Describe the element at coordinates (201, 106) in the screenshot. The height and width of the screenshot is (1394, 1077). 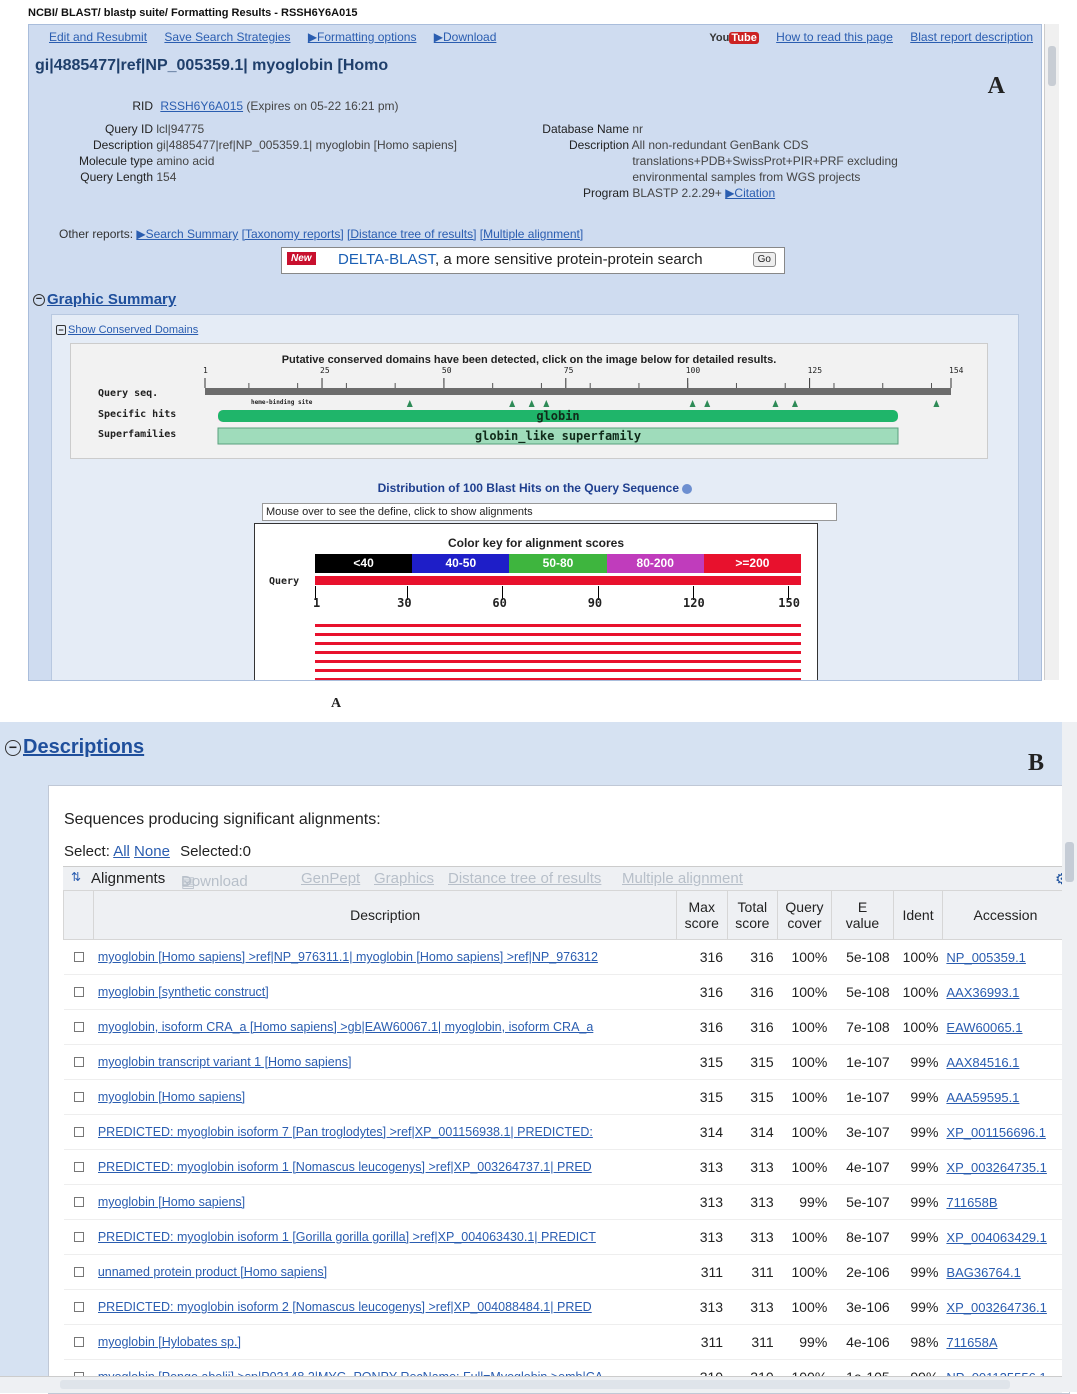
I see `rid-link: RSSH6Y6A015` at that location.